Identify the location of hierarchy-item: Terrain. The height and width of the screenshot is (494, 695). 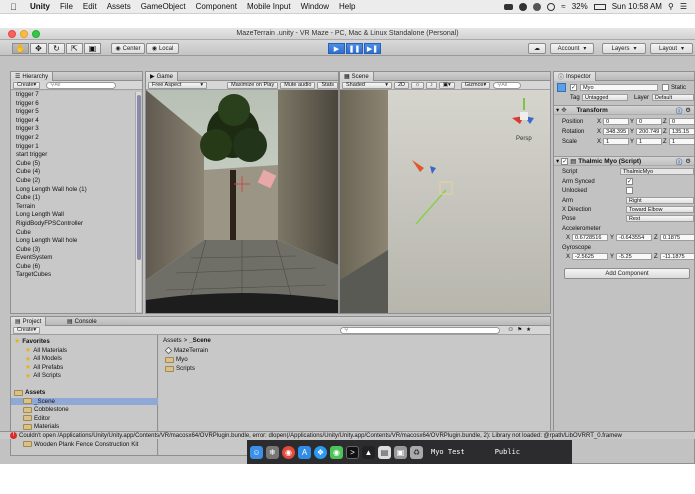
(75, 207).